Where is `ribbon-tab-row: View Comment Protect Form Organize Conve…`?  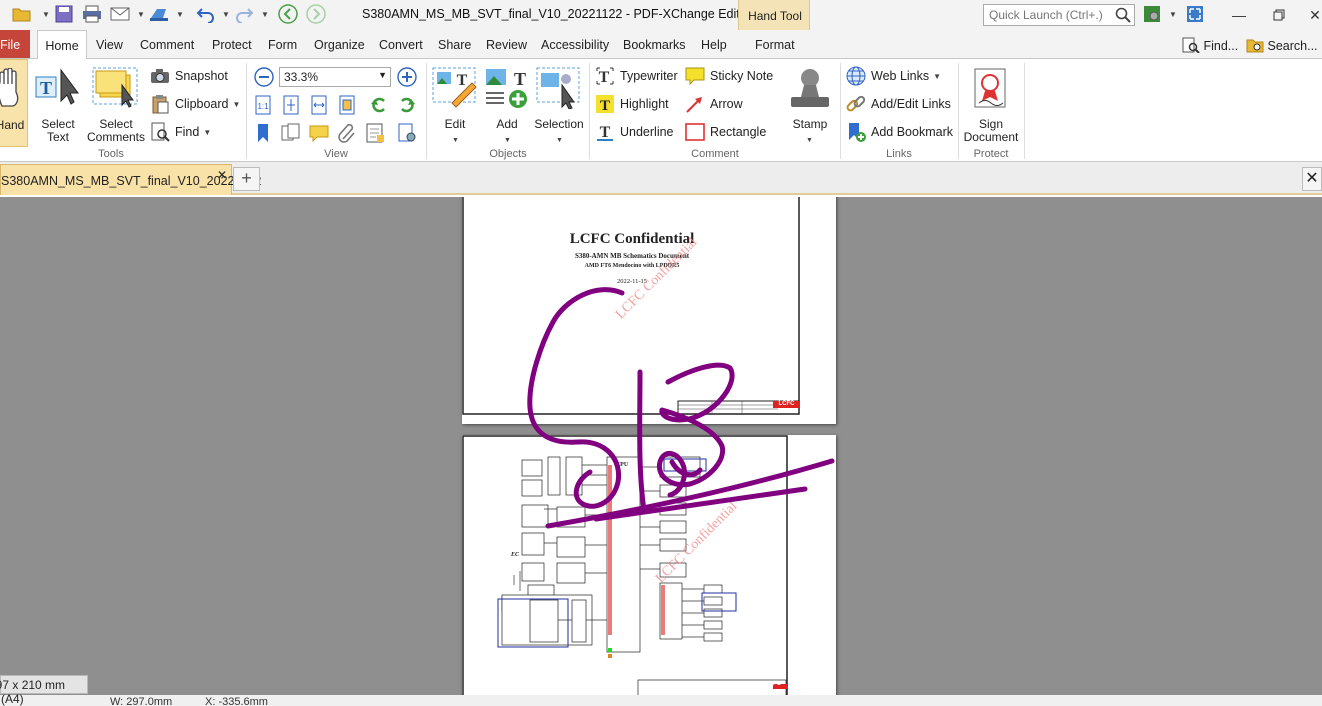 ribbon-tab-row: View Comment Protect Form Organize Conve… is located at coordinates (661, 44).